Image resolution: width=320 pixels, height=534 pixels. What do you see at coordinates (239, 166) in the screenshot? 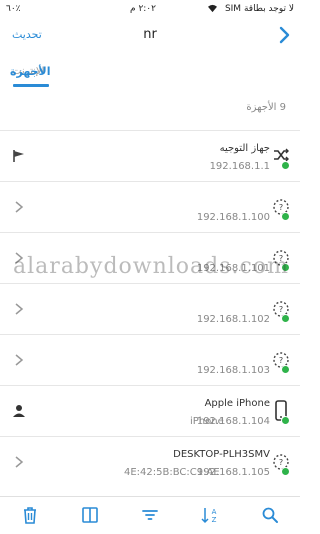
I see `device-ip: 192.168.1.1` at bounding box center [239, 166].